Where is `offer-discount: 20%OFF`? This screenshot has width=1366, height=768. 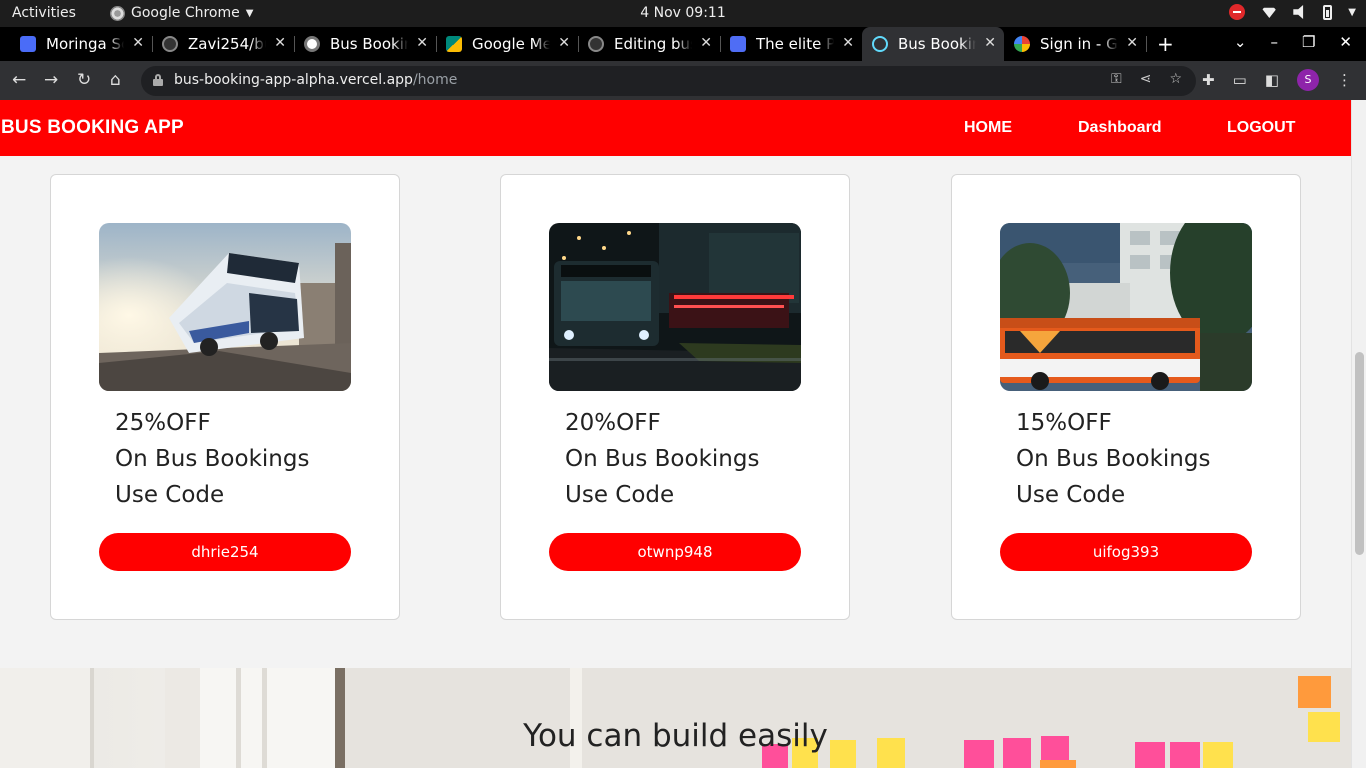
offer-discount: 20%OFF is located at coordinates (613, 423).